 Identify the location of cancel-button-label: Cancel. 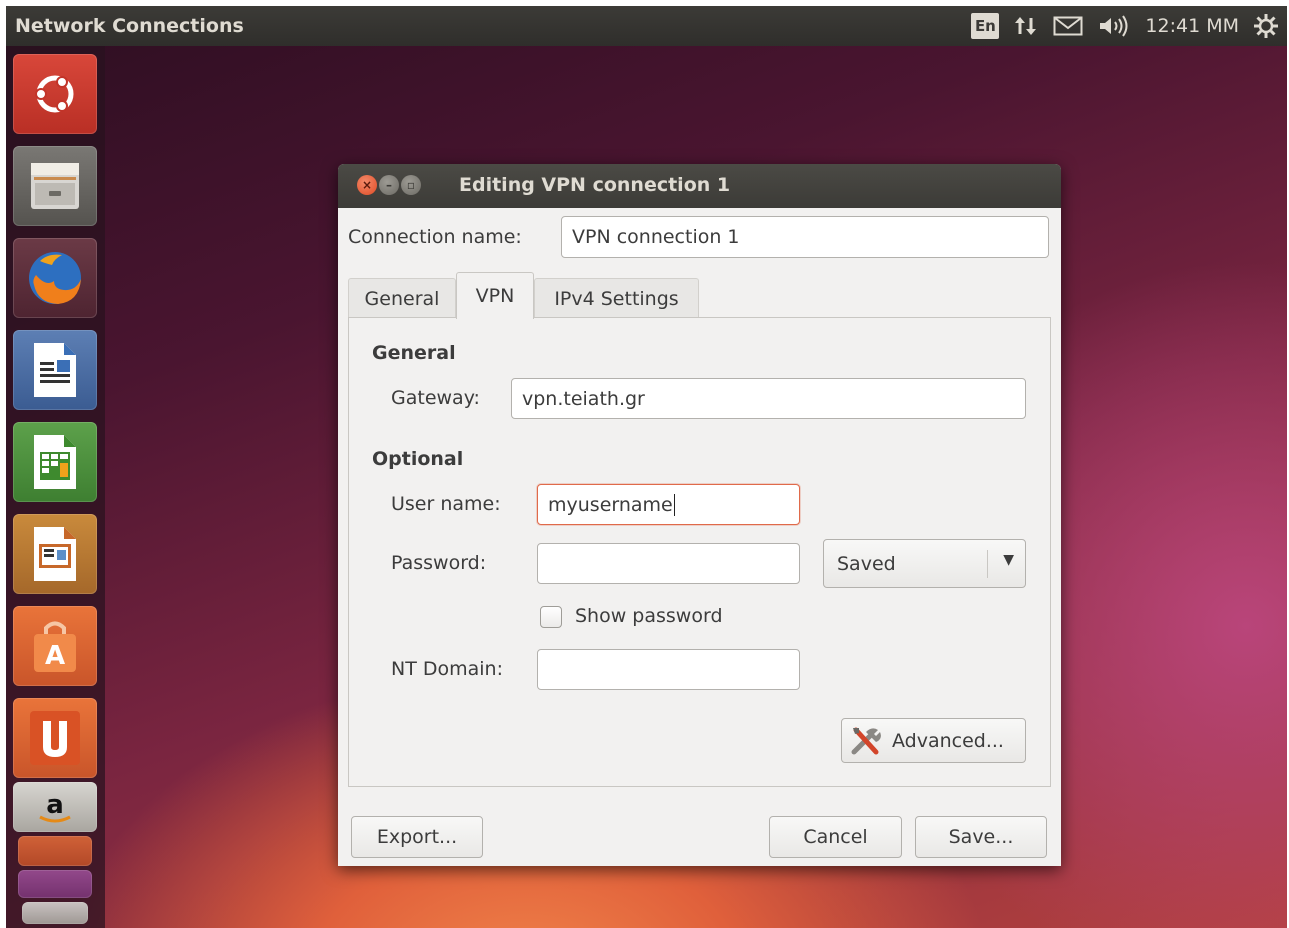
(835, 837).